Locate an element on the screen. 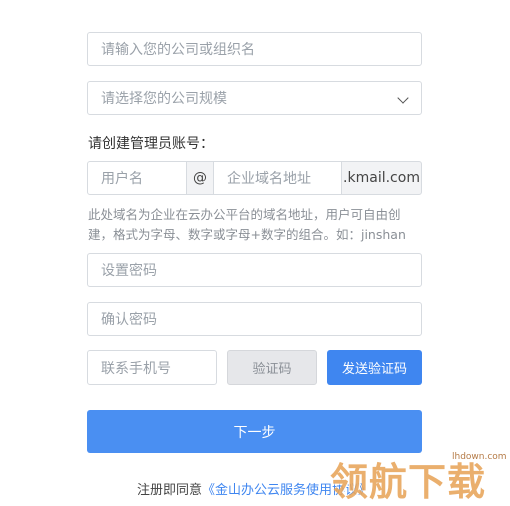 The width and height of the screenshot is (510, 506). at-sign-addon: @ is located at coordinates (200, 178).